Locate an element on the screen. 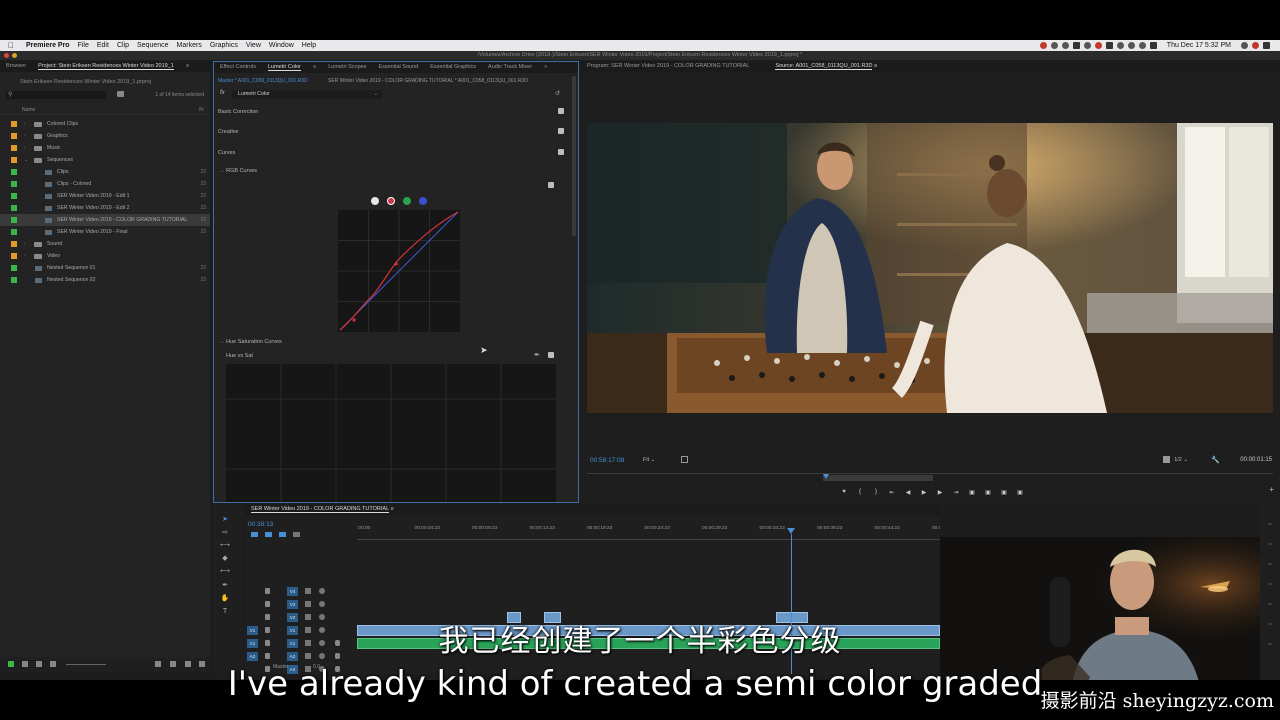 The width and height of the screenshot is (1280, 720). menu-view: View is located at coordinates (253, 45).